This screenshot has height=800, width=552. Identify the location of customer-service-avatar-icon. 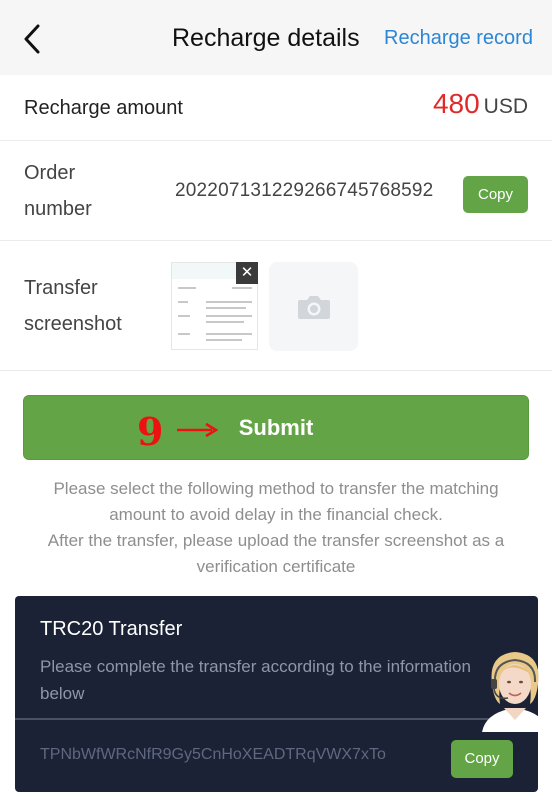
(515, 689).